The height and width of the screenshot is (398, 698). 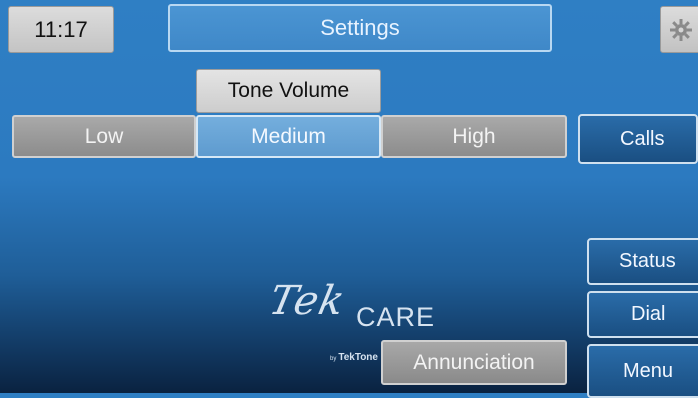 What do you see at coordinates (647, 261) in the screenshot?
I see `status-label: Status` at bounding box center [647, 261].